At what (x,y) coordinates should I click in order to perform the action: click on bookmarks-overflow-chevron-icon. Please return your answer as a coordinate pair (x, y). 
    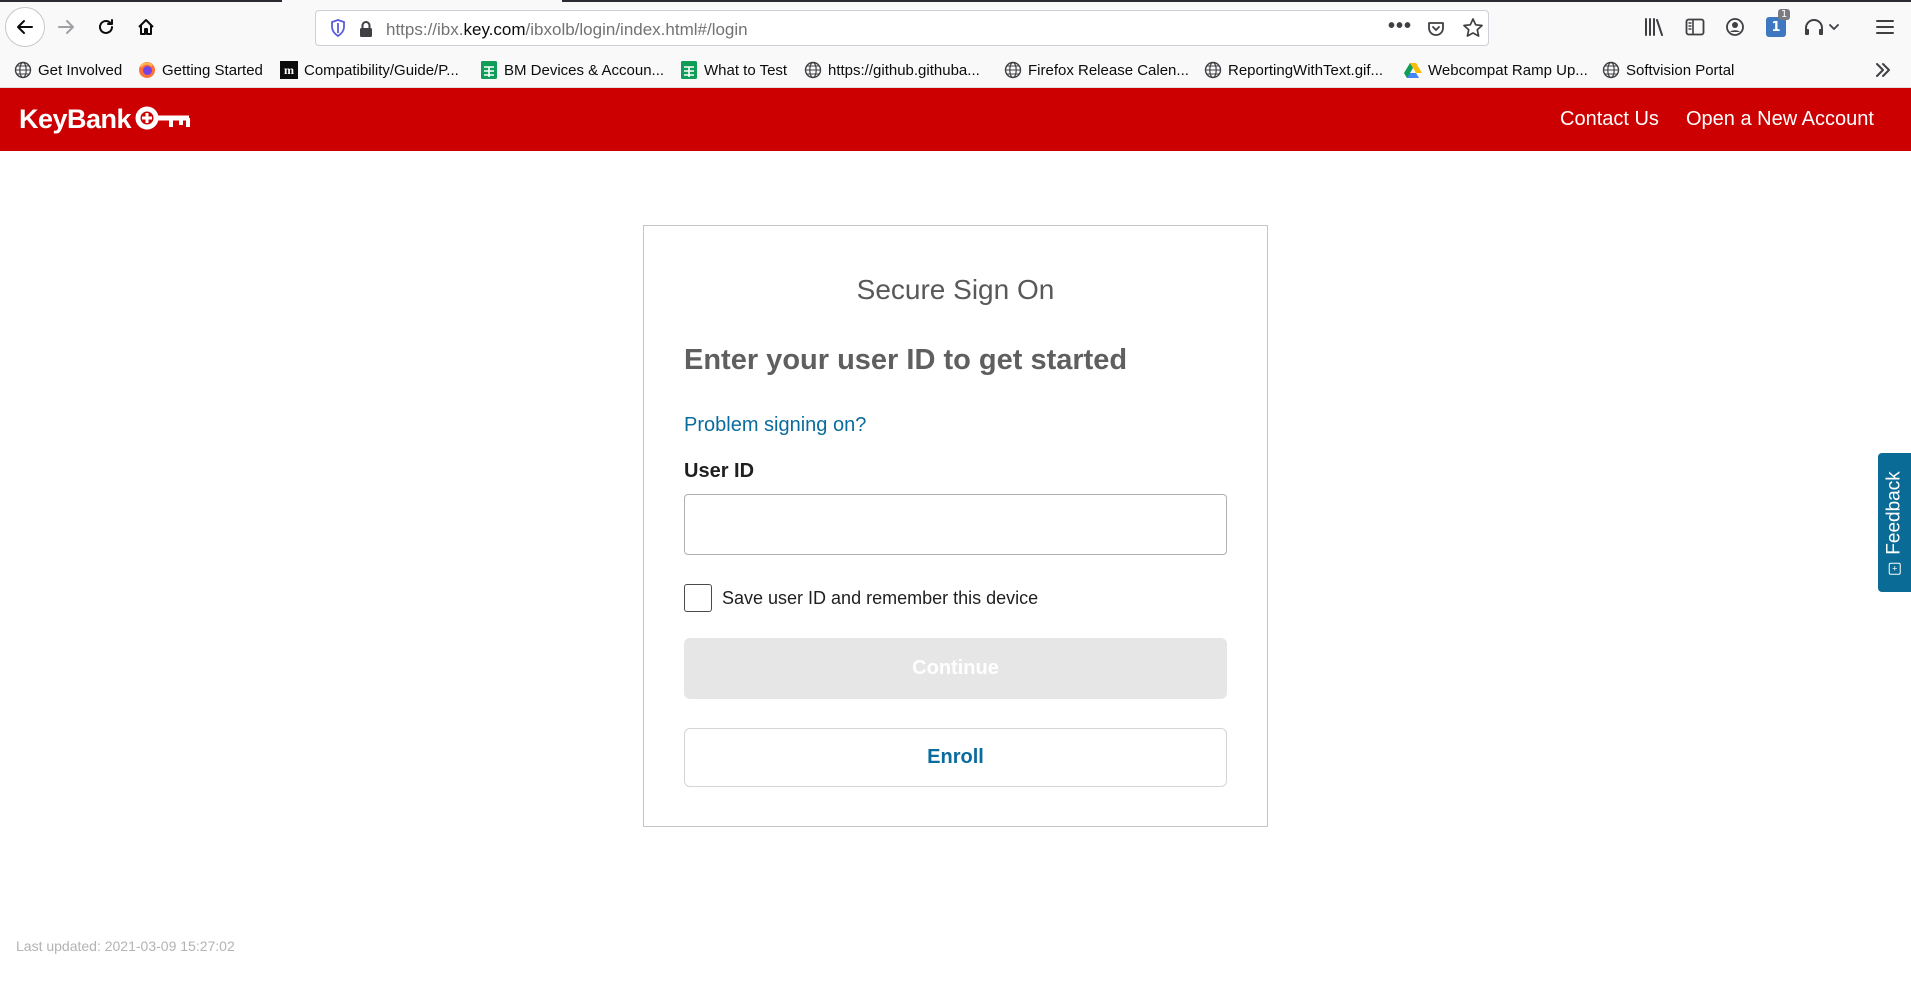
    Looking at the image, I should click on (1883, 71).